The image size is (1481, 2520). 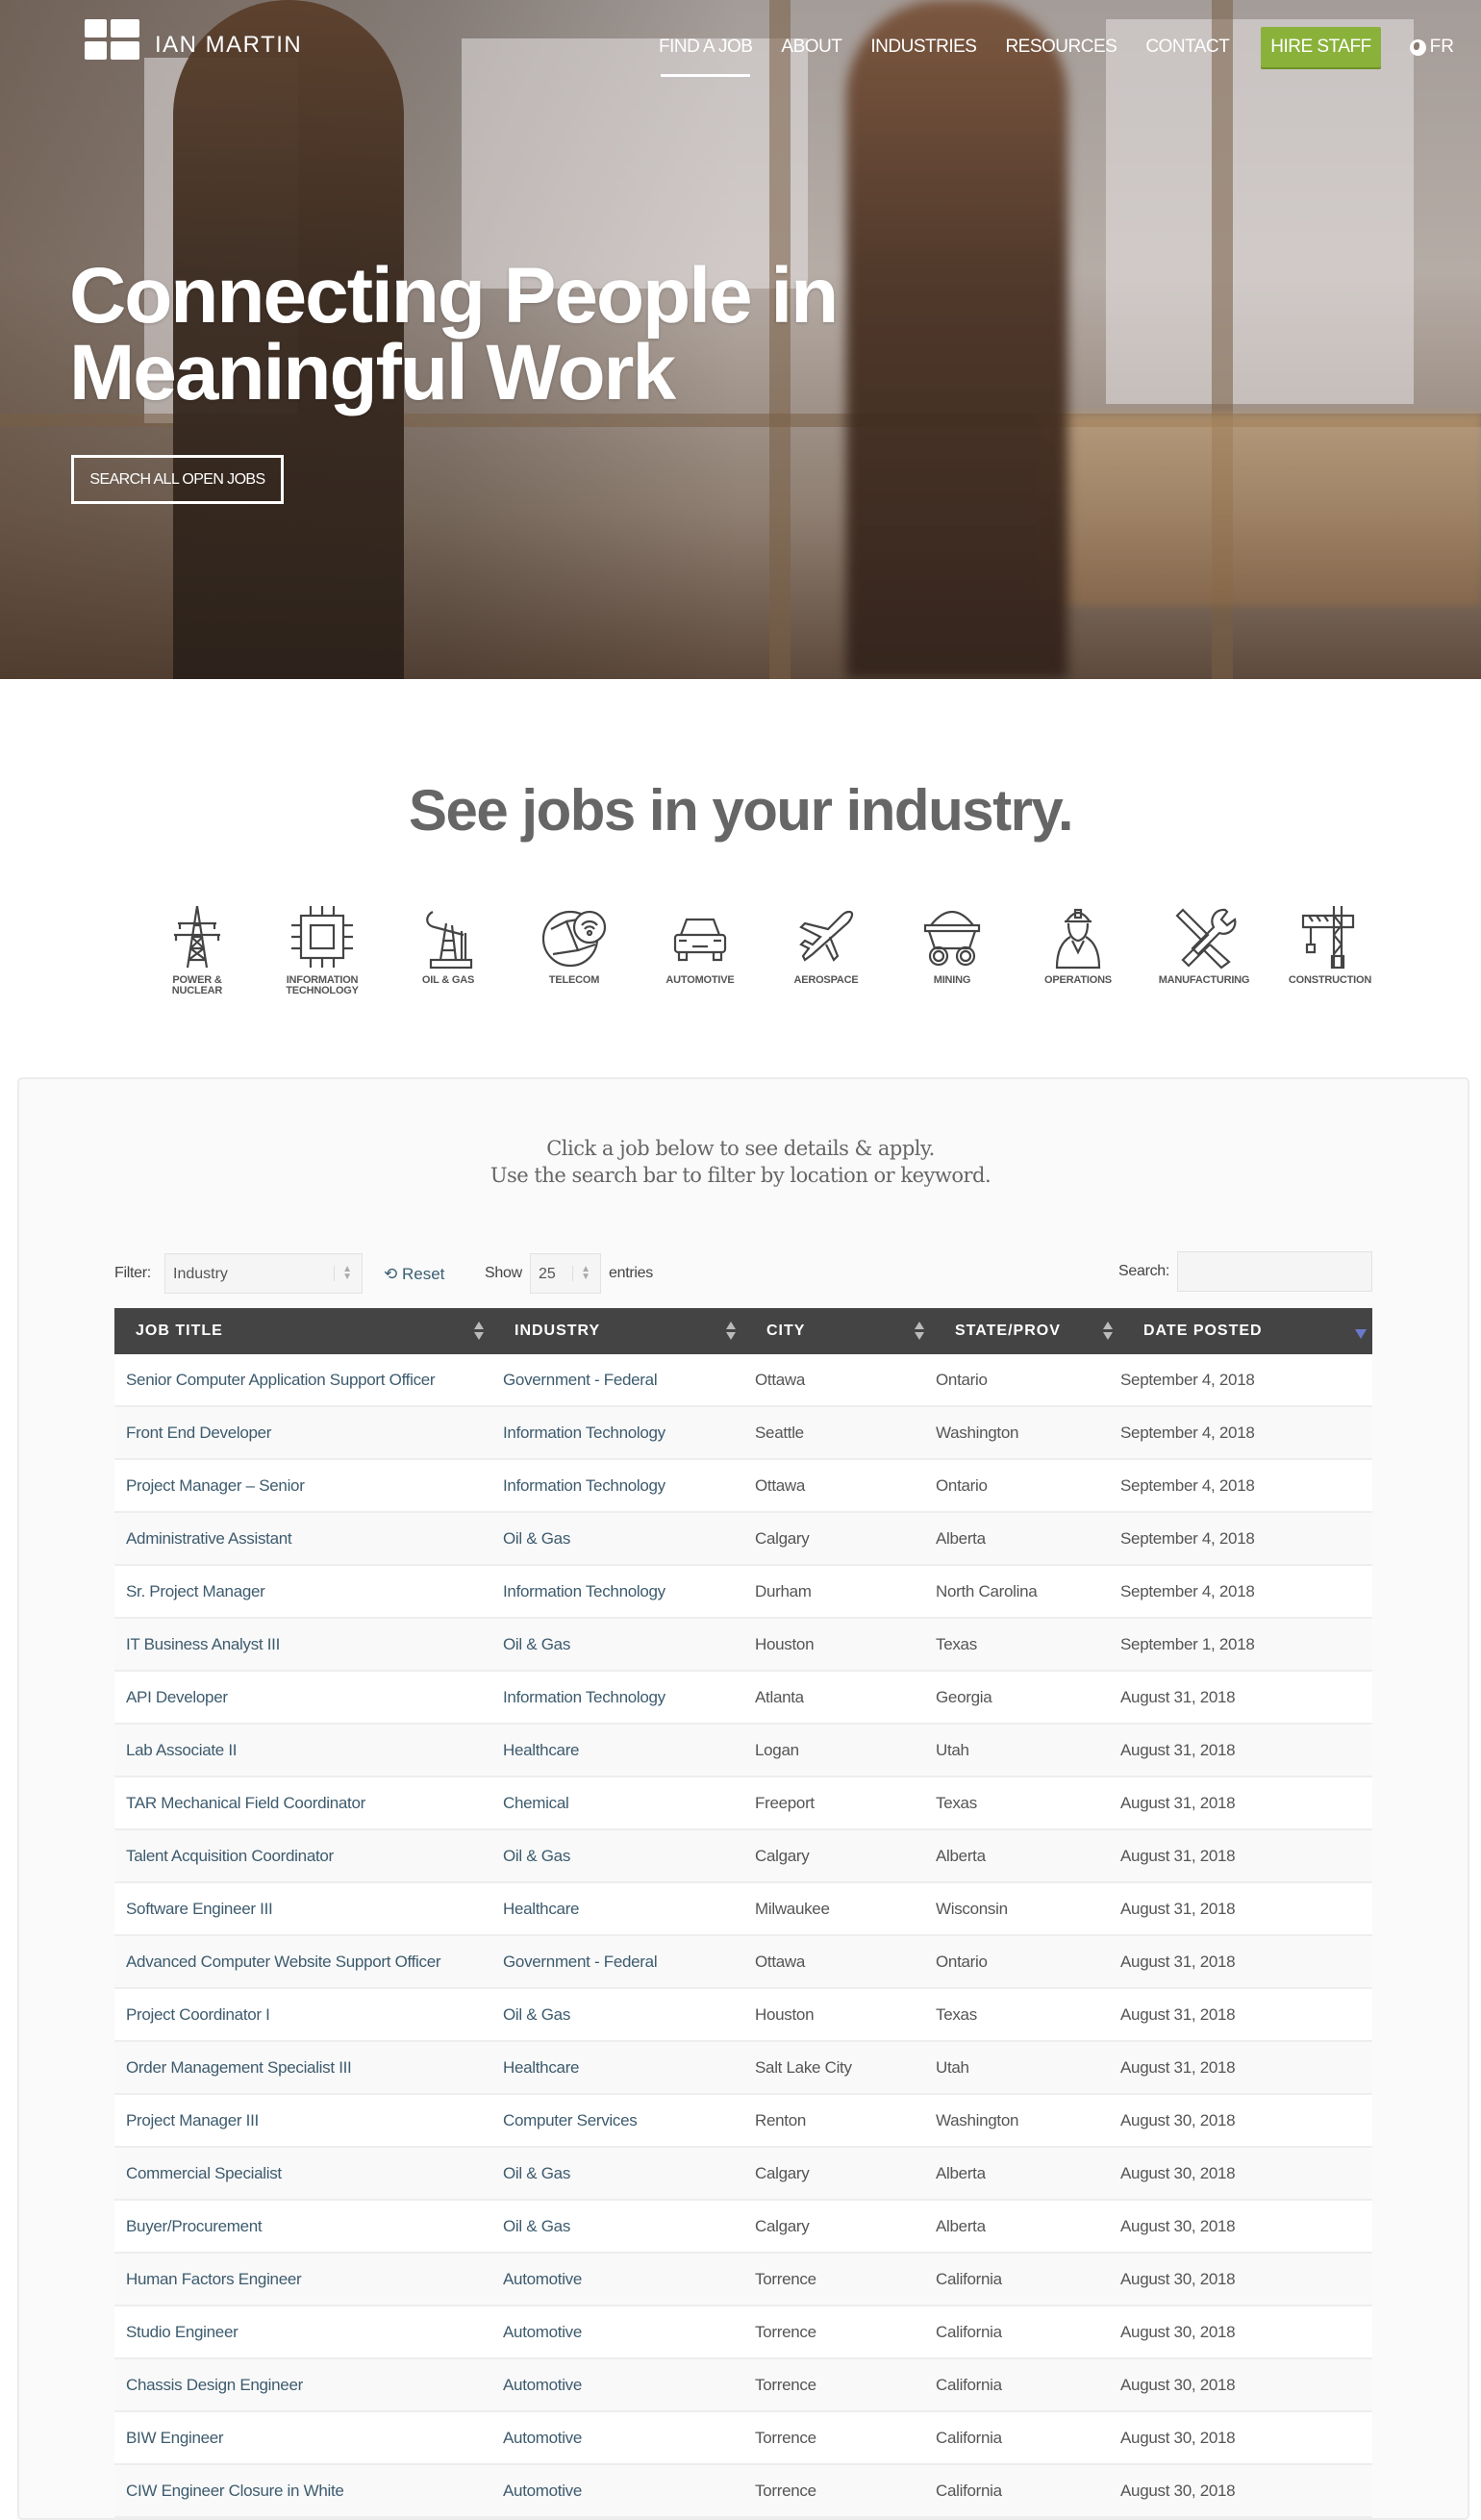 What do you see at coordinates (811, 48) in the screenshot?
I see `nav-about: ABOUT` at bounding box center [811, 48].